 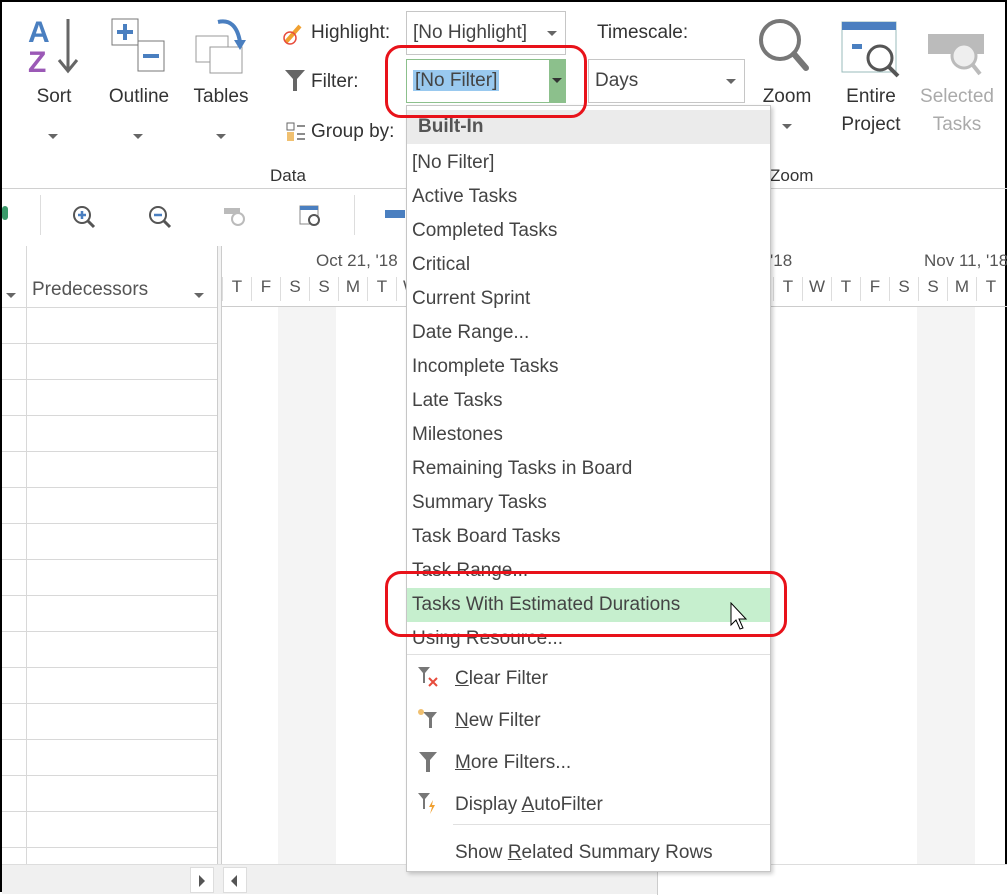 What do you see at coordinates (617, 80) in the screenshot?
I see `timescale-value: Days` at bounding box center [617, 80].